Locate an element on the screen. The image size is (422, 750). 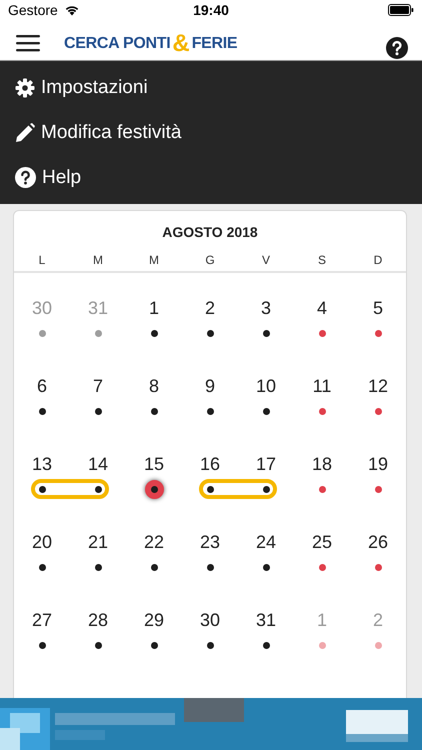
day-number: 20 is located at coordinates (42, 542).